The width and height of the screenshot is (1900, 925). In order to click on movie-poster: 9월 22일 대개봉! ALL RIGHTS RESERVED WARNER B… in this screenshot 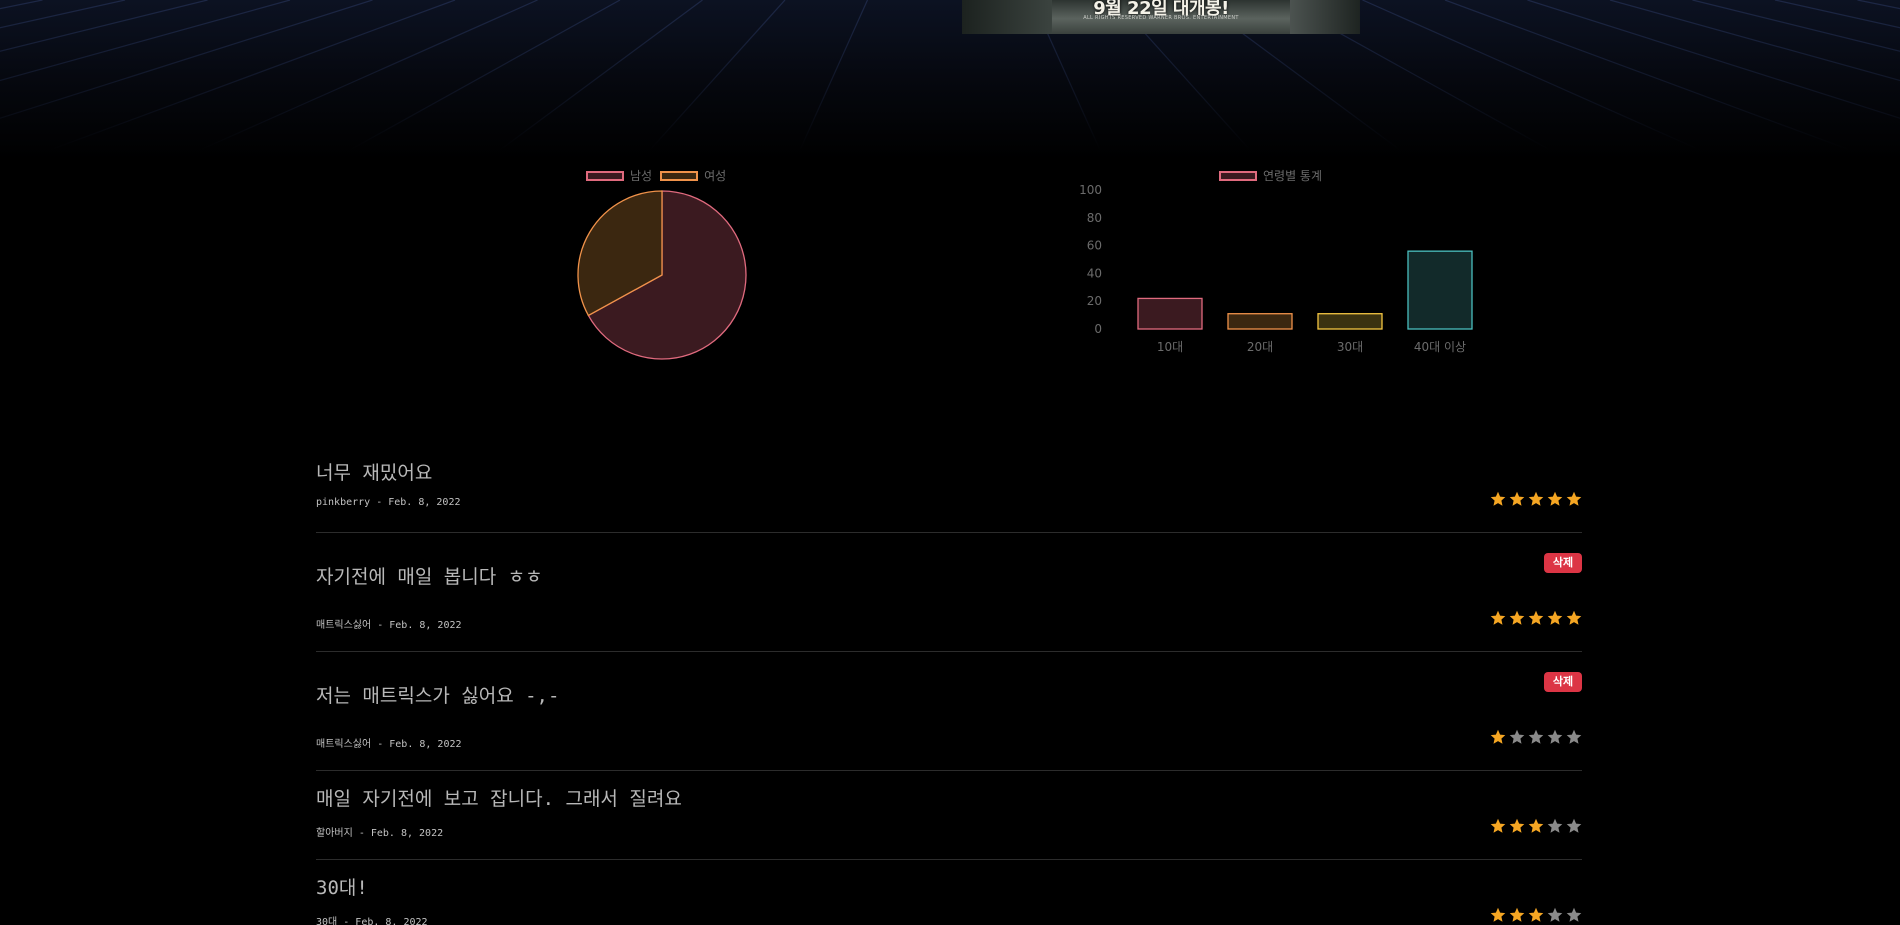, I will do `click(1161, 17)`.